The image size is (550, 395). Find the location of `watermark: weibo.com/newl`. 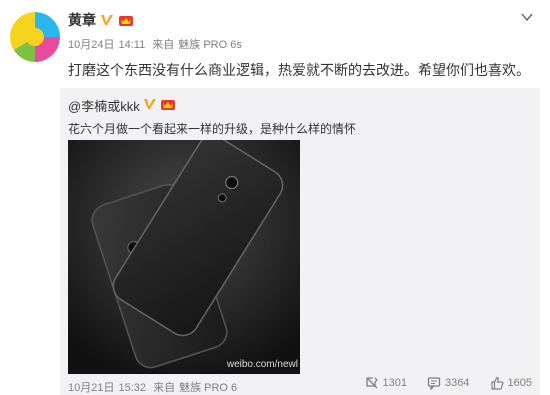

watermark: weibo.com/newl is located at coordinates (262, 364).